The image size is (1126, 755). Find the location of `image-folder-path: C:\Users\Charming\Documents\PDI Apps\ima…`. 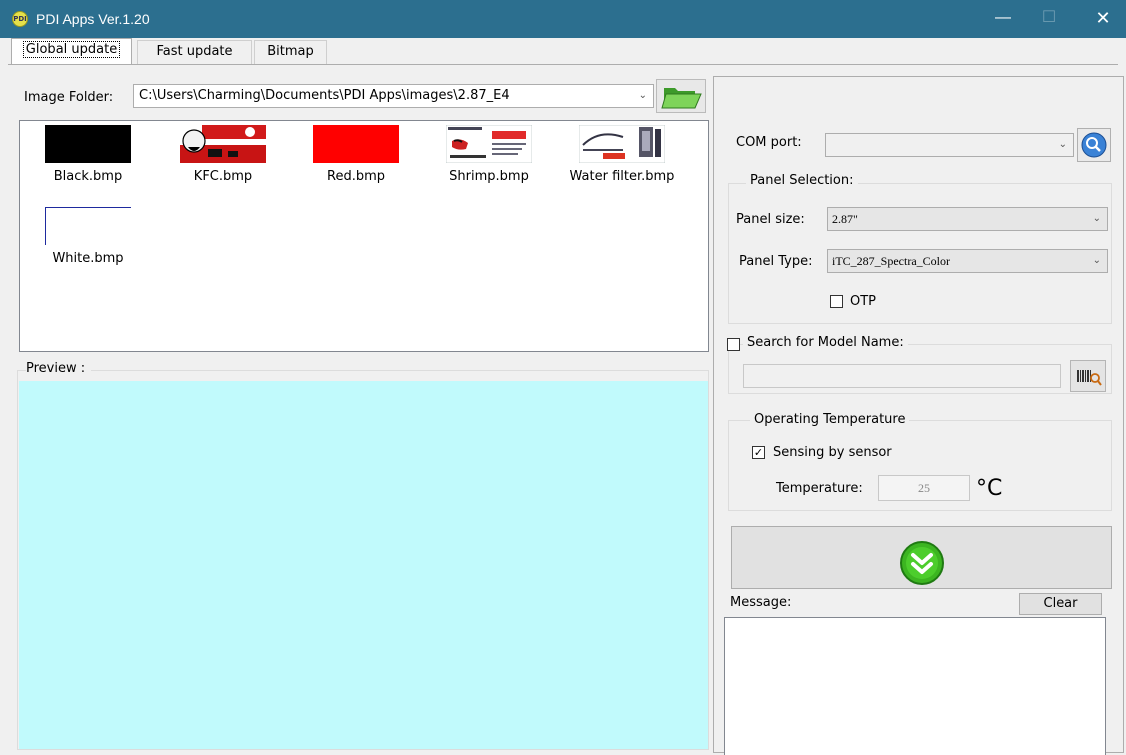

image-folder-path: C:\Users\Charming\Documents\PDI Apps\ima… is located at coordinates (324, 95).